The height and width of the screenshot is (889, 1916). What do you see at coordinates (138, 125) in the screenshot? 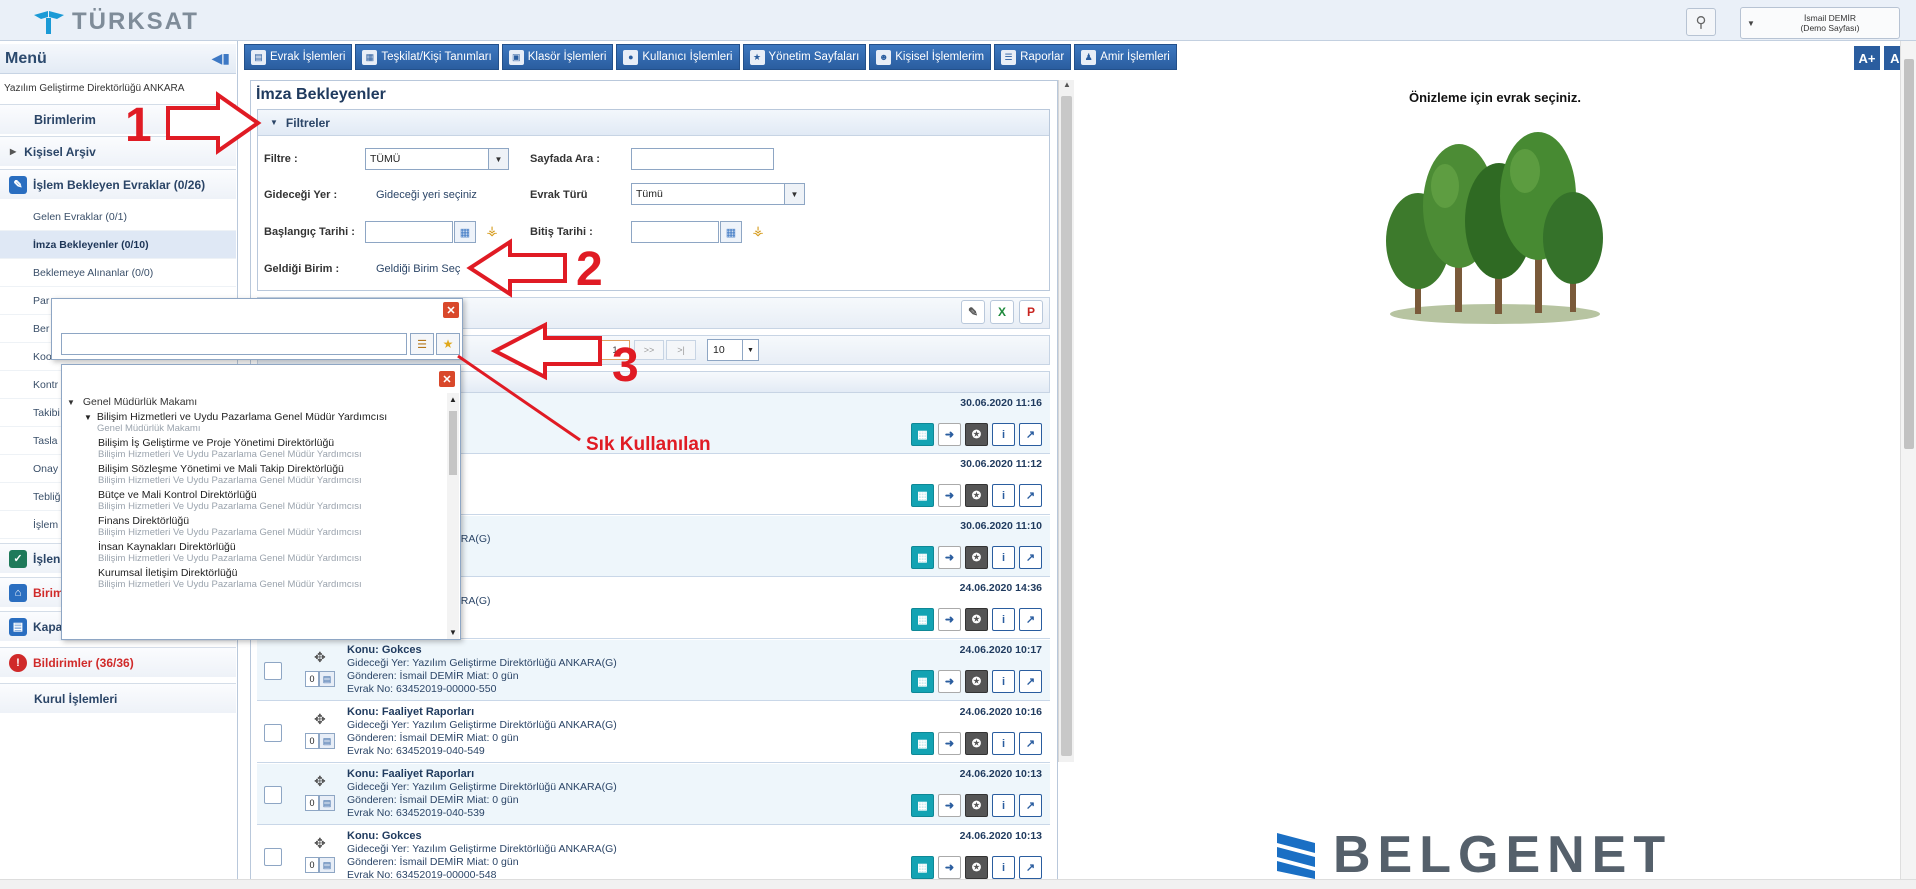
I see `annotation-number-1: 1` at bounding box center [138, 125].